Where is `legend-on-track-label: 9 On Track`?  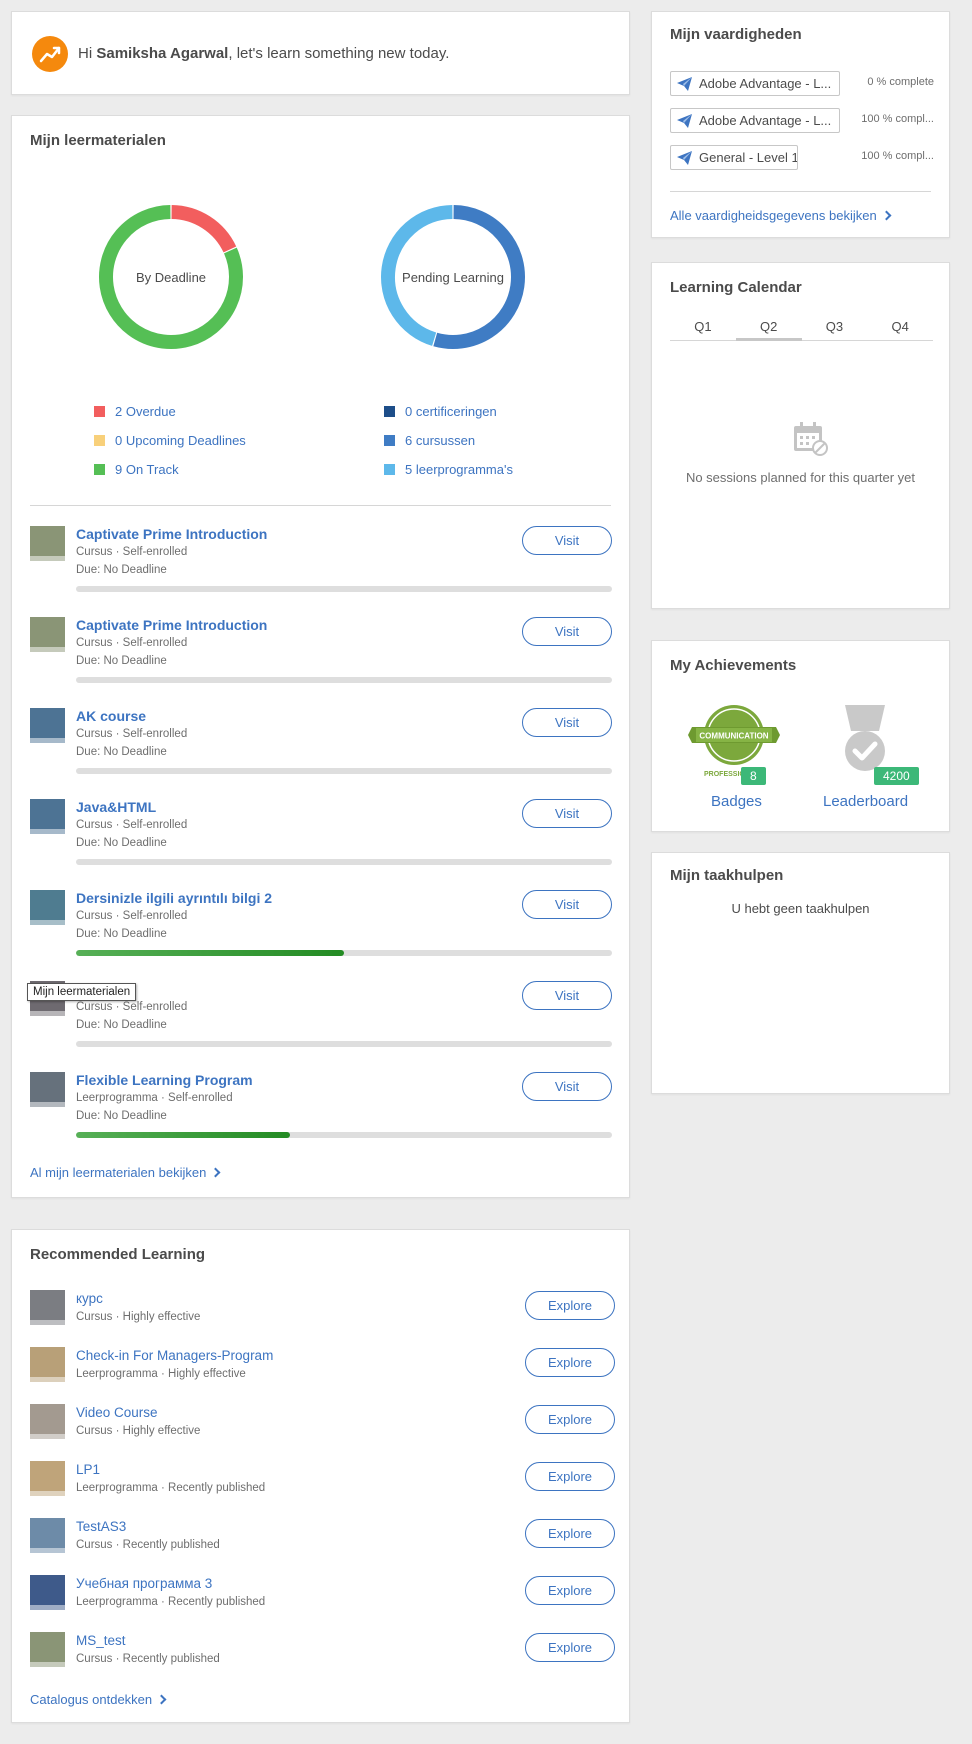 legend-on-track-label: 9 On Track is located at coordinates (147, 469).